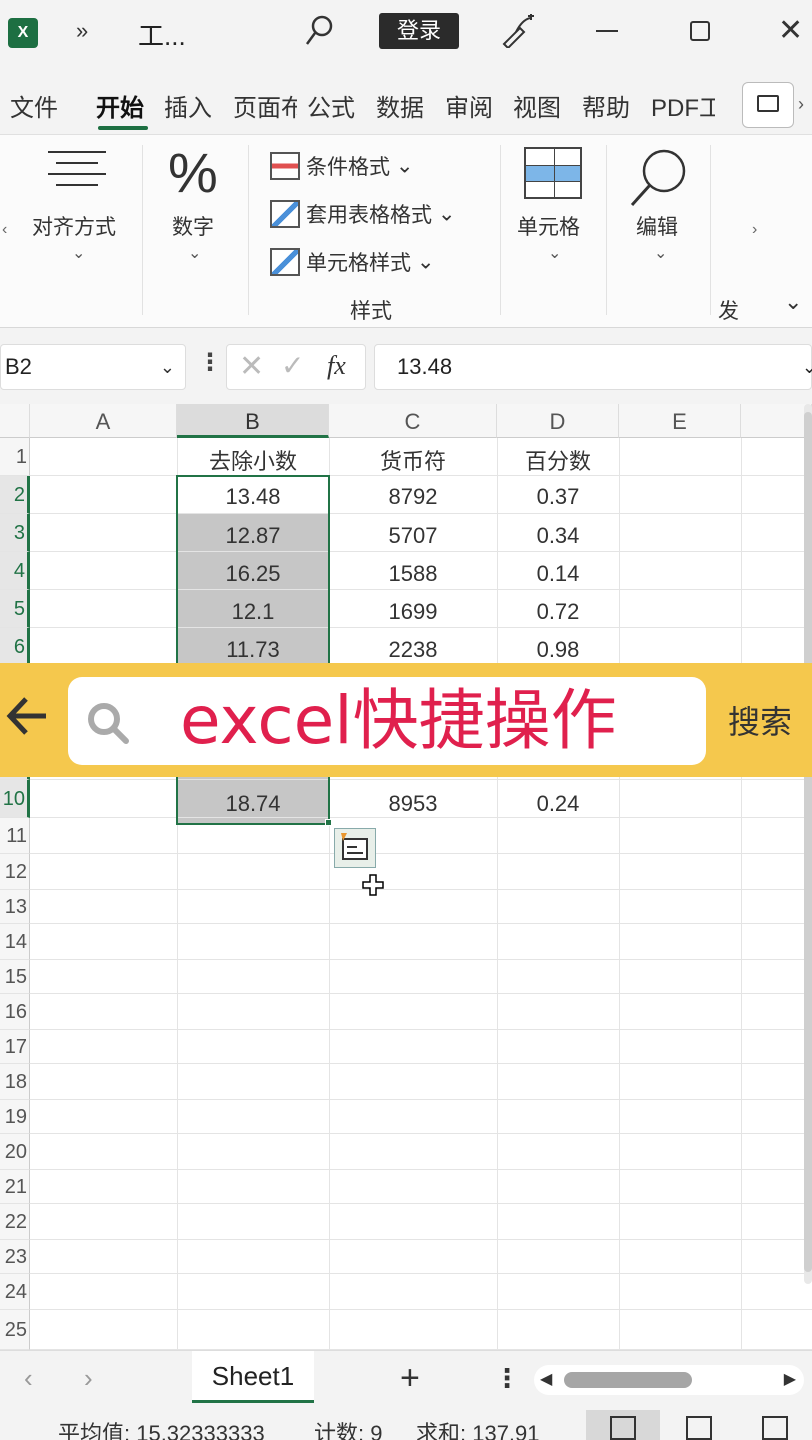 The width and height of the screenshot is (812, 1440). I want to click on select-all-corner, so click(15, 421).